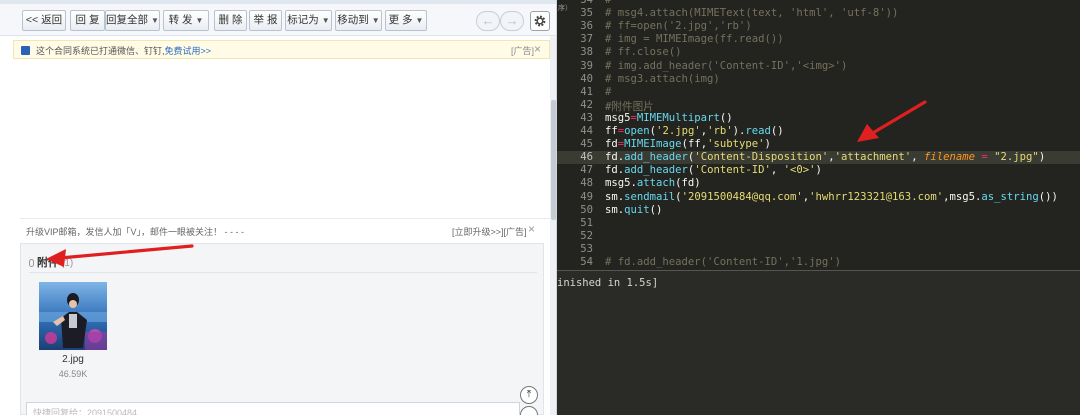  What do you see at coordinates (818, 131) in the screenshot?
I see `code-line: 44 ff=open('2.jpg','rb').read()` at bounding box center [818, 131].